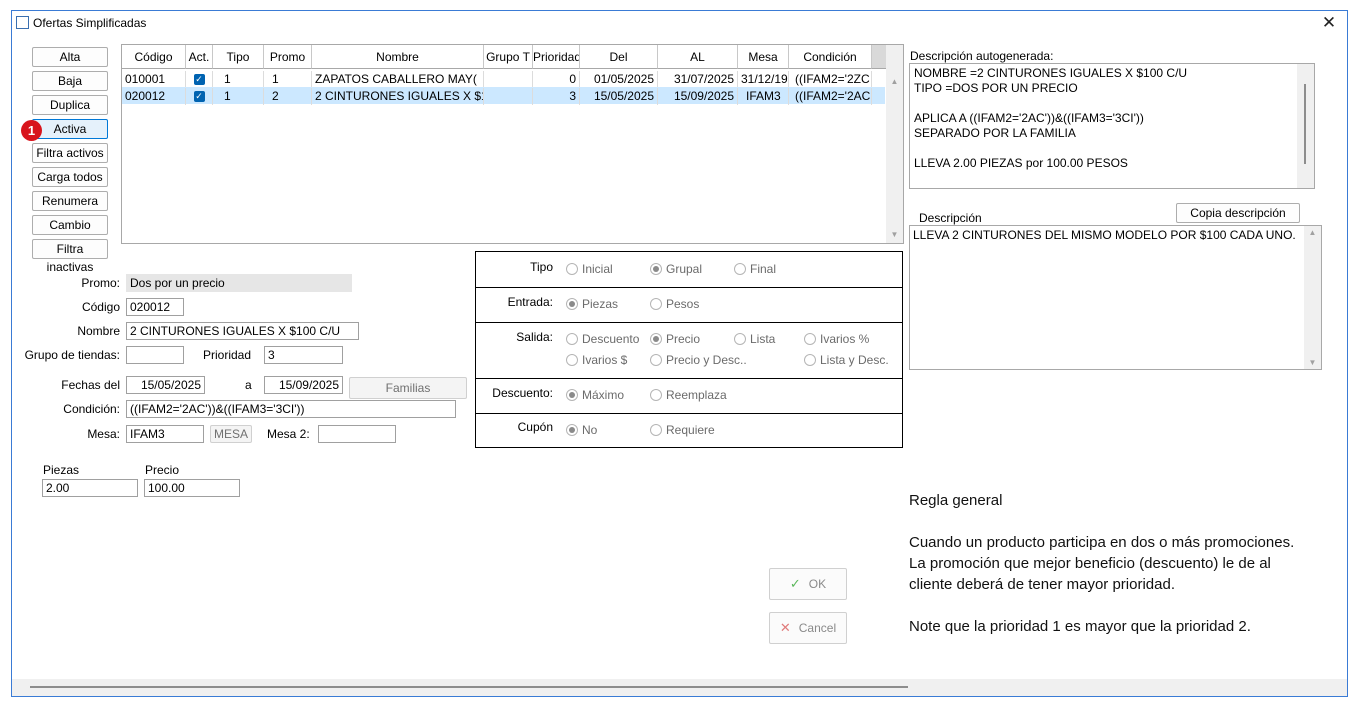 Image resolution: width=1362 pixels, height=707 pixels. Describe the element at coordinates (31, 130) in the screenshot. I see `step-badge: 1` at that location.